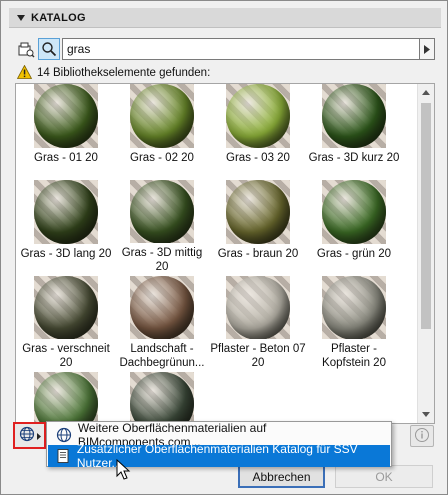 The height and width of the screenshot is (495, 448). Describe the element at coordinates (354, 254) in the screenshot. I see `material-label: Gras - grün 20` at that location.